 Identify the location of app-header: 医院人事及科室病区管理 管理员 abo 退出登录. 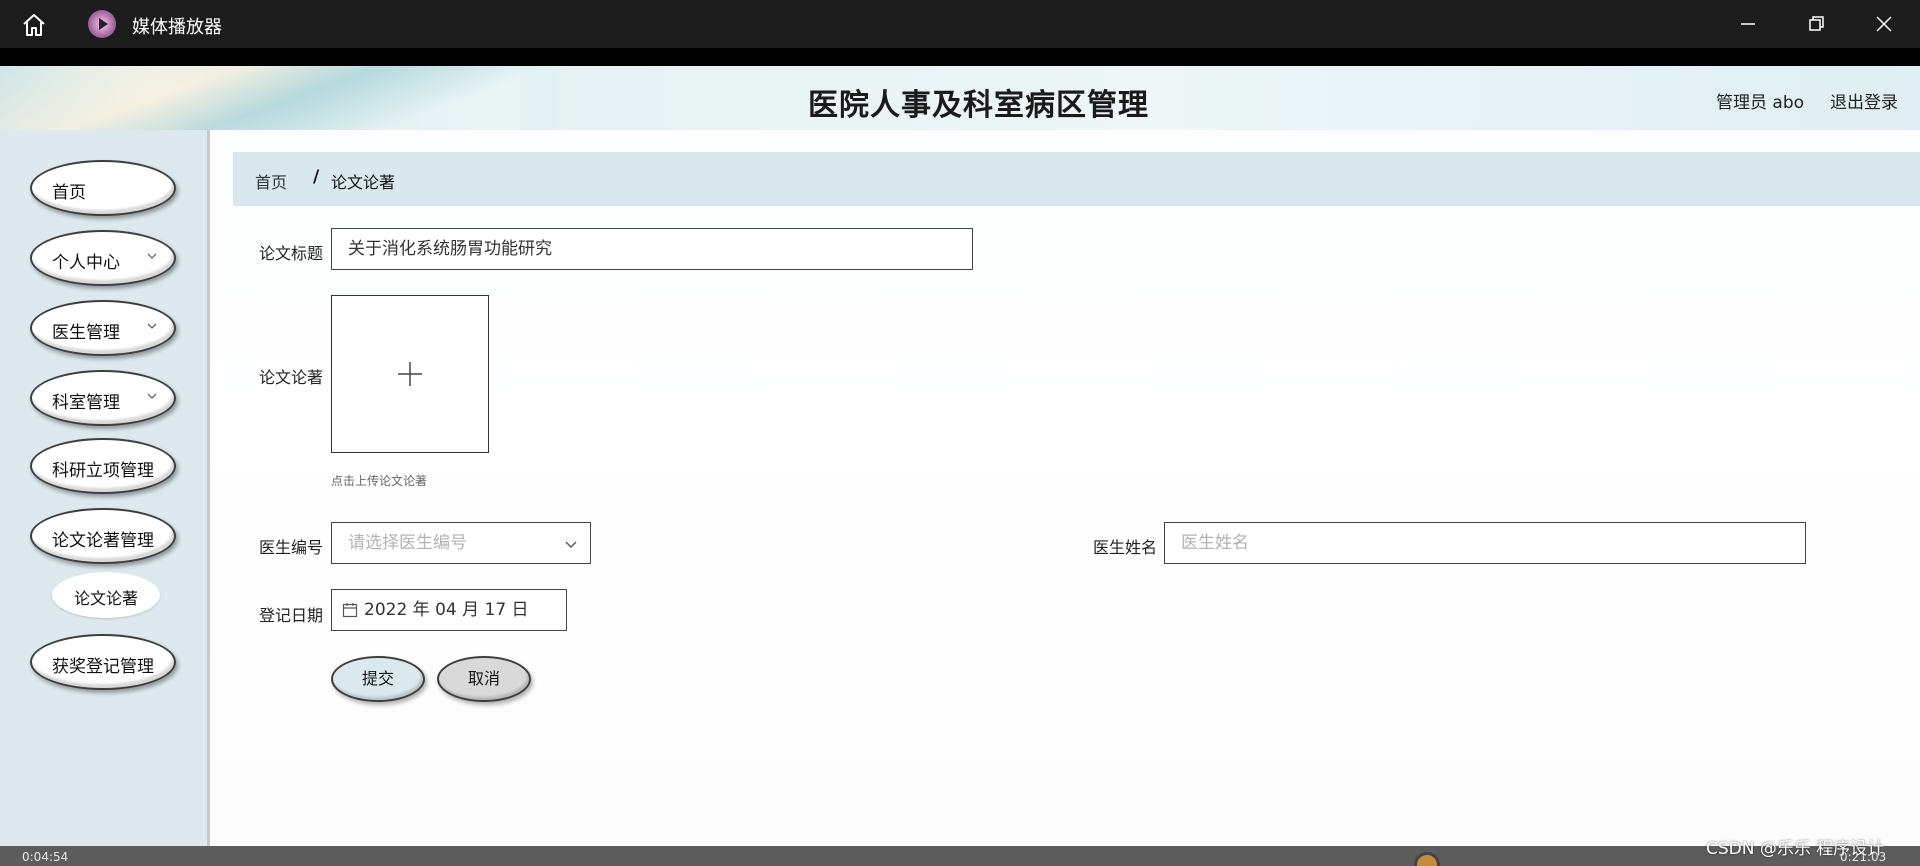
(960, 98).